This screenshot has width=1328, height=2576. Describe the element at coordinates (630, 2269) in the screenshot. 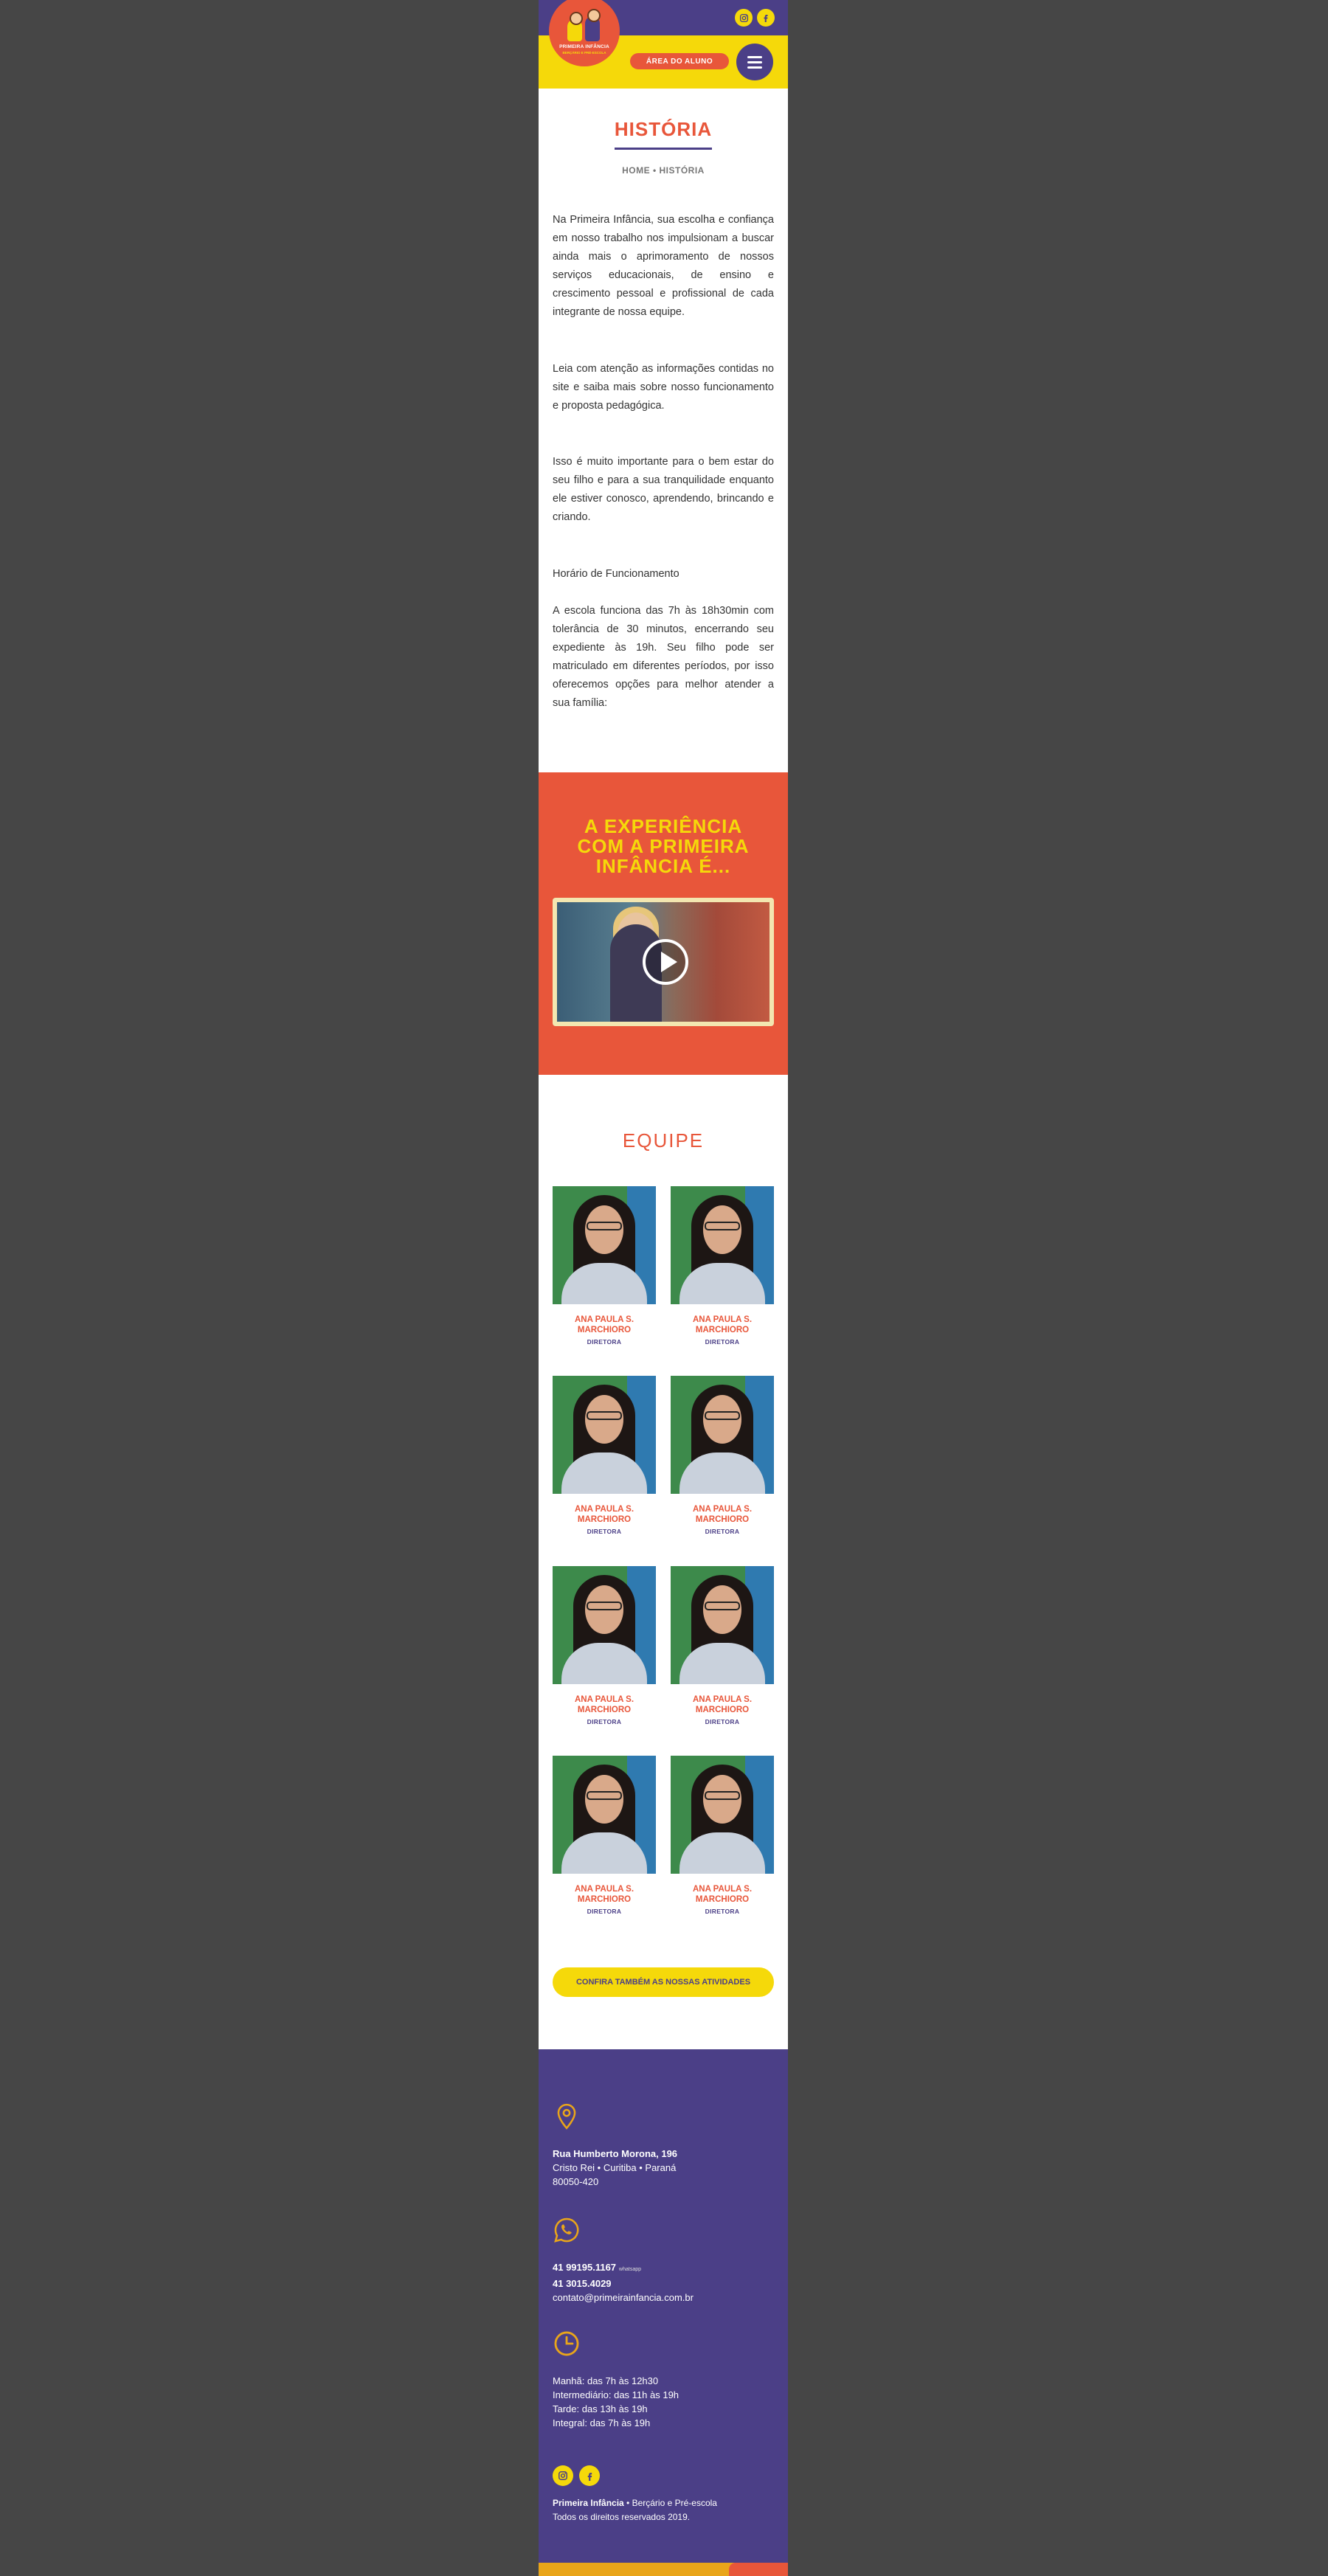

I see `whatsapp-tag: whatsapp` at that location.